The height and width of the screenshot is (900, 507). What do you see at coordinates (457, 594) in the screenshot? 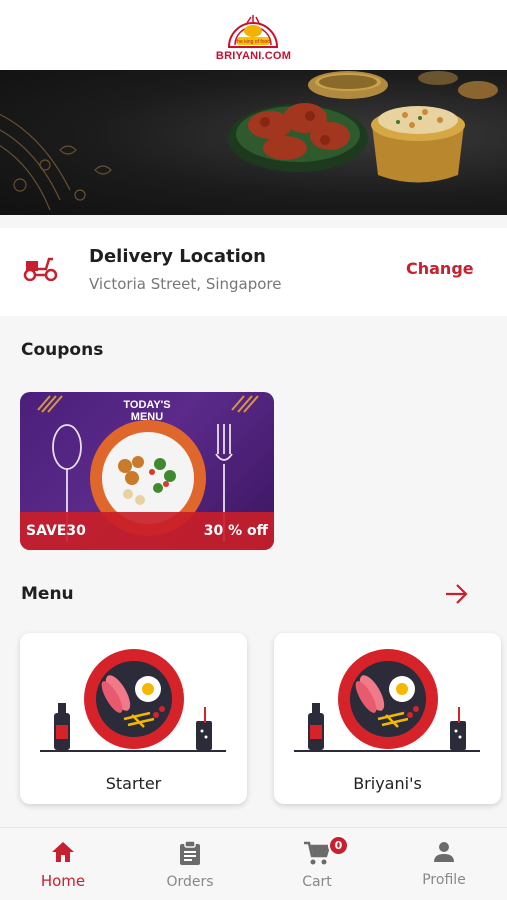
I see `arrow-right-icon` at bounding box center [457, 594].